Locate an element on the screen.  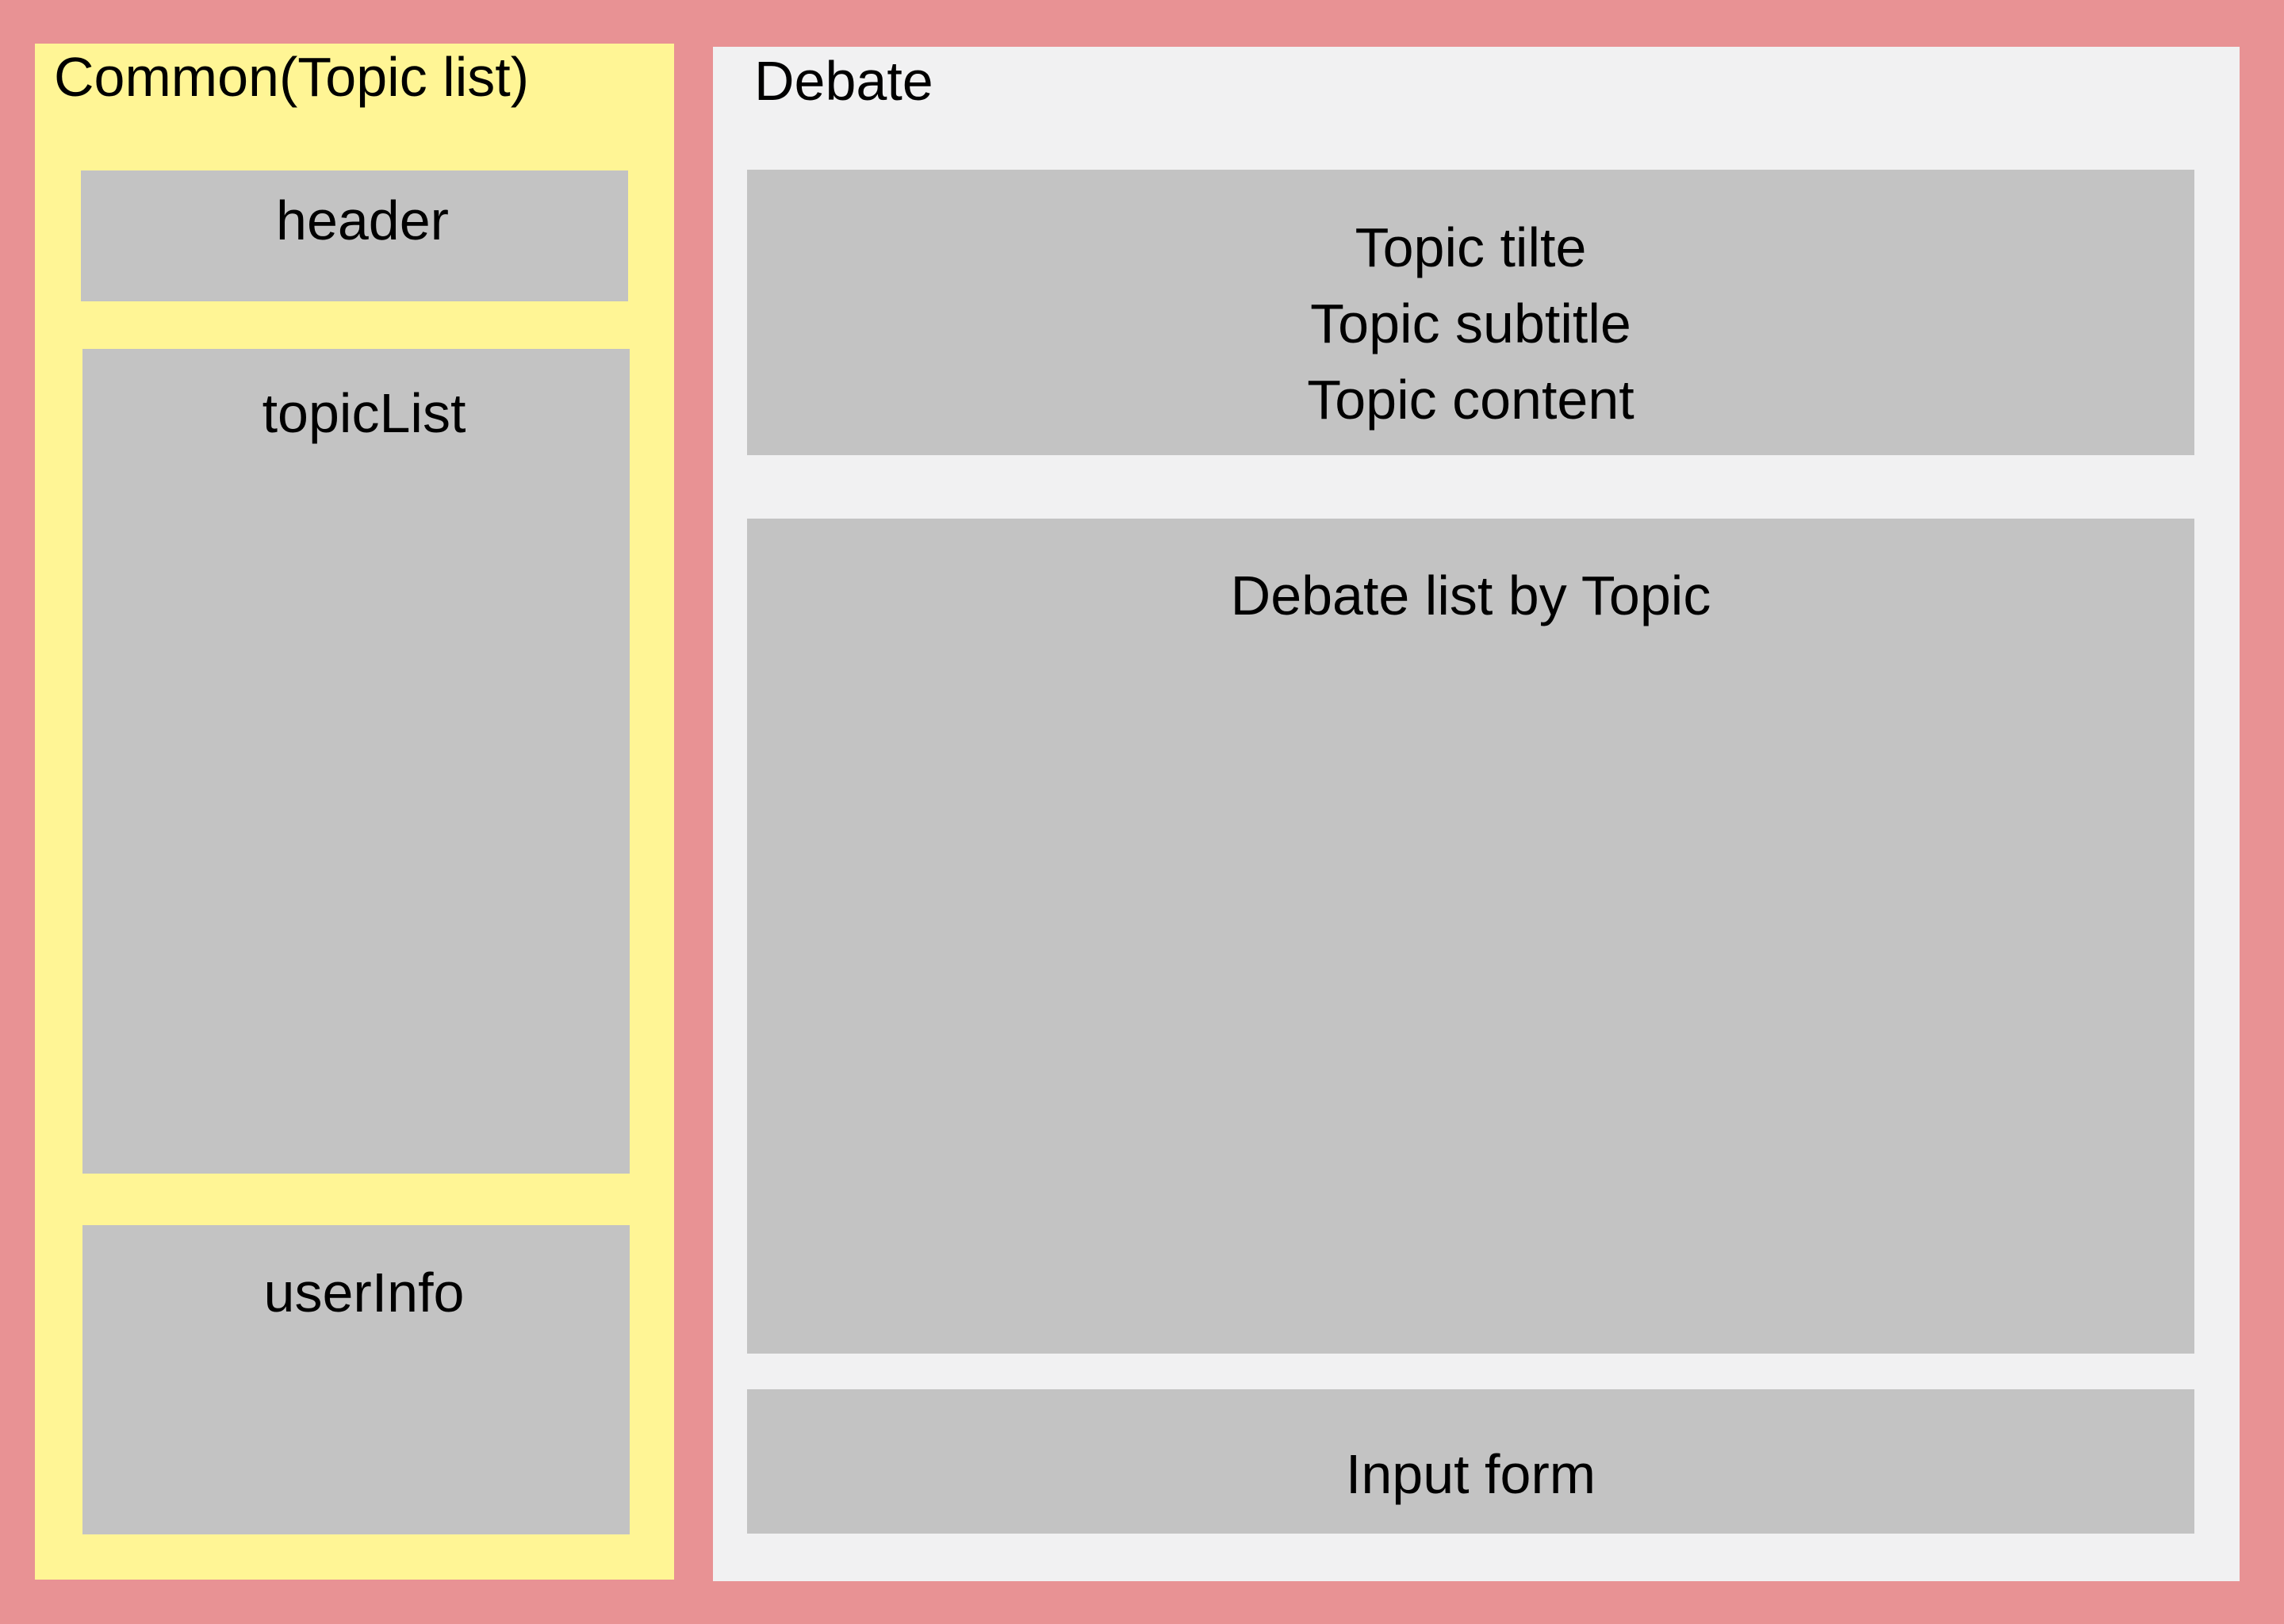
header-block-label: header is located at coordinates (362, 220).